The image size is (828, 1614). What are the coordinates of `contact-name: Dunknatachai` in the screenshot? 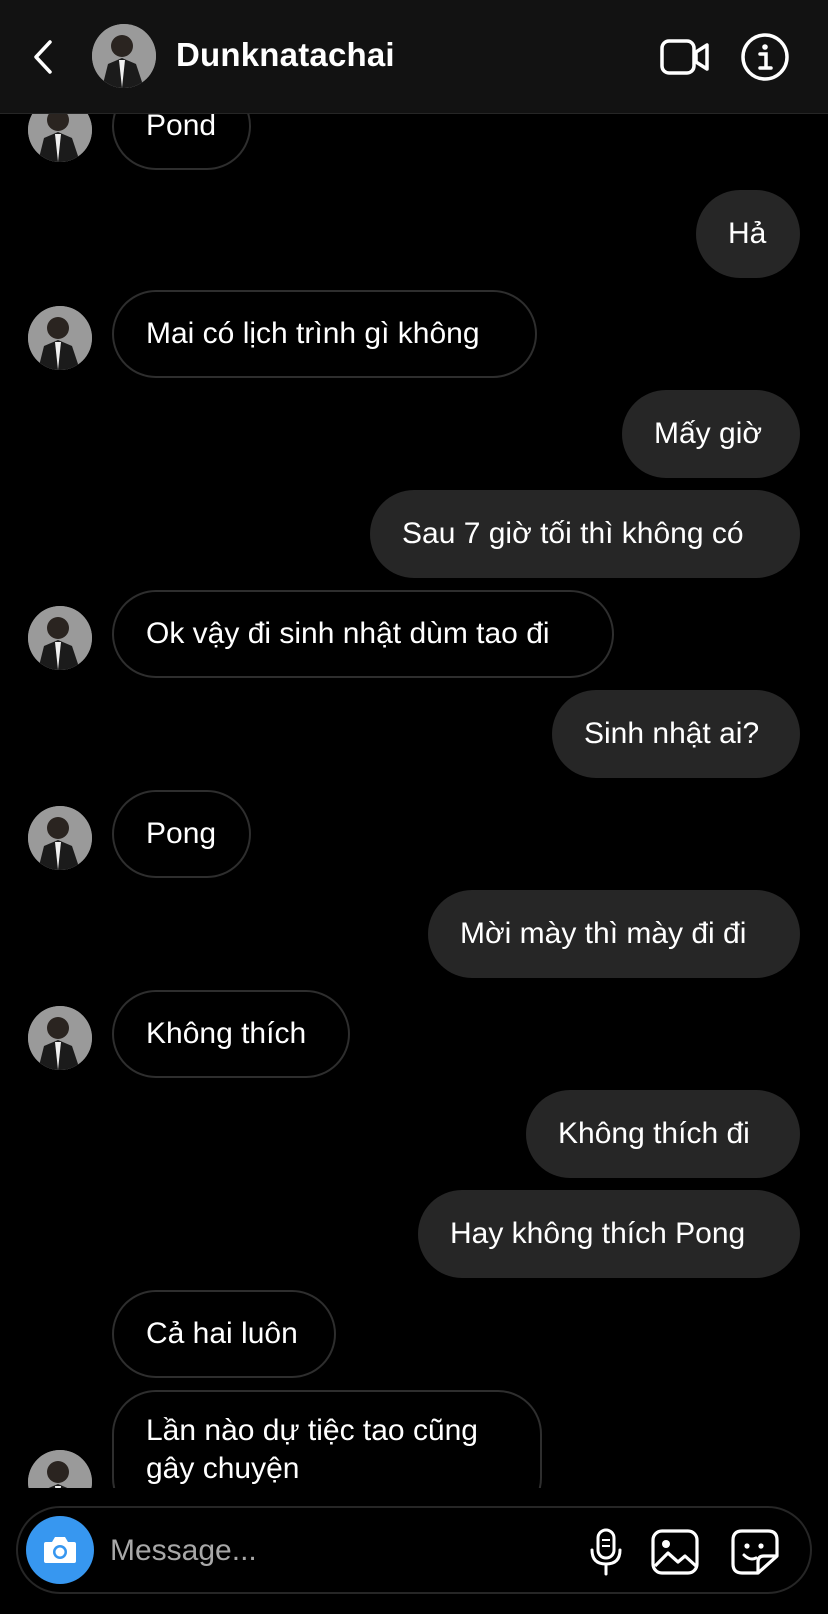 It's located at (285, 55).